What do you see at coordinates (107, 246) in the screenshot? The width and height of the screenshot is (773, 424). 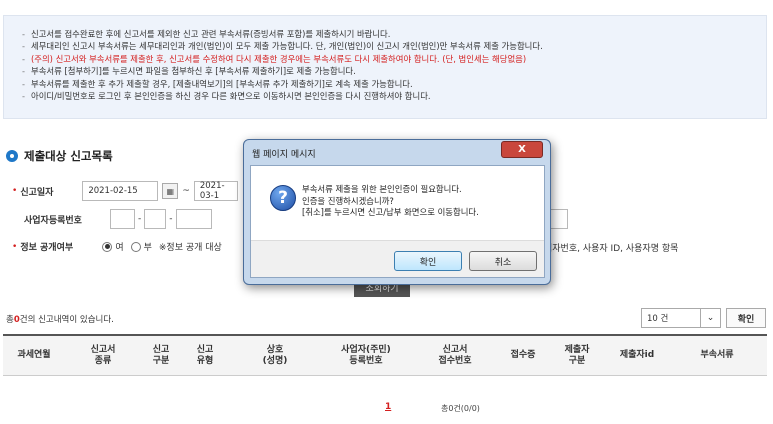 I see `disclosure-yes-radio` at bounding box center [107, 246].